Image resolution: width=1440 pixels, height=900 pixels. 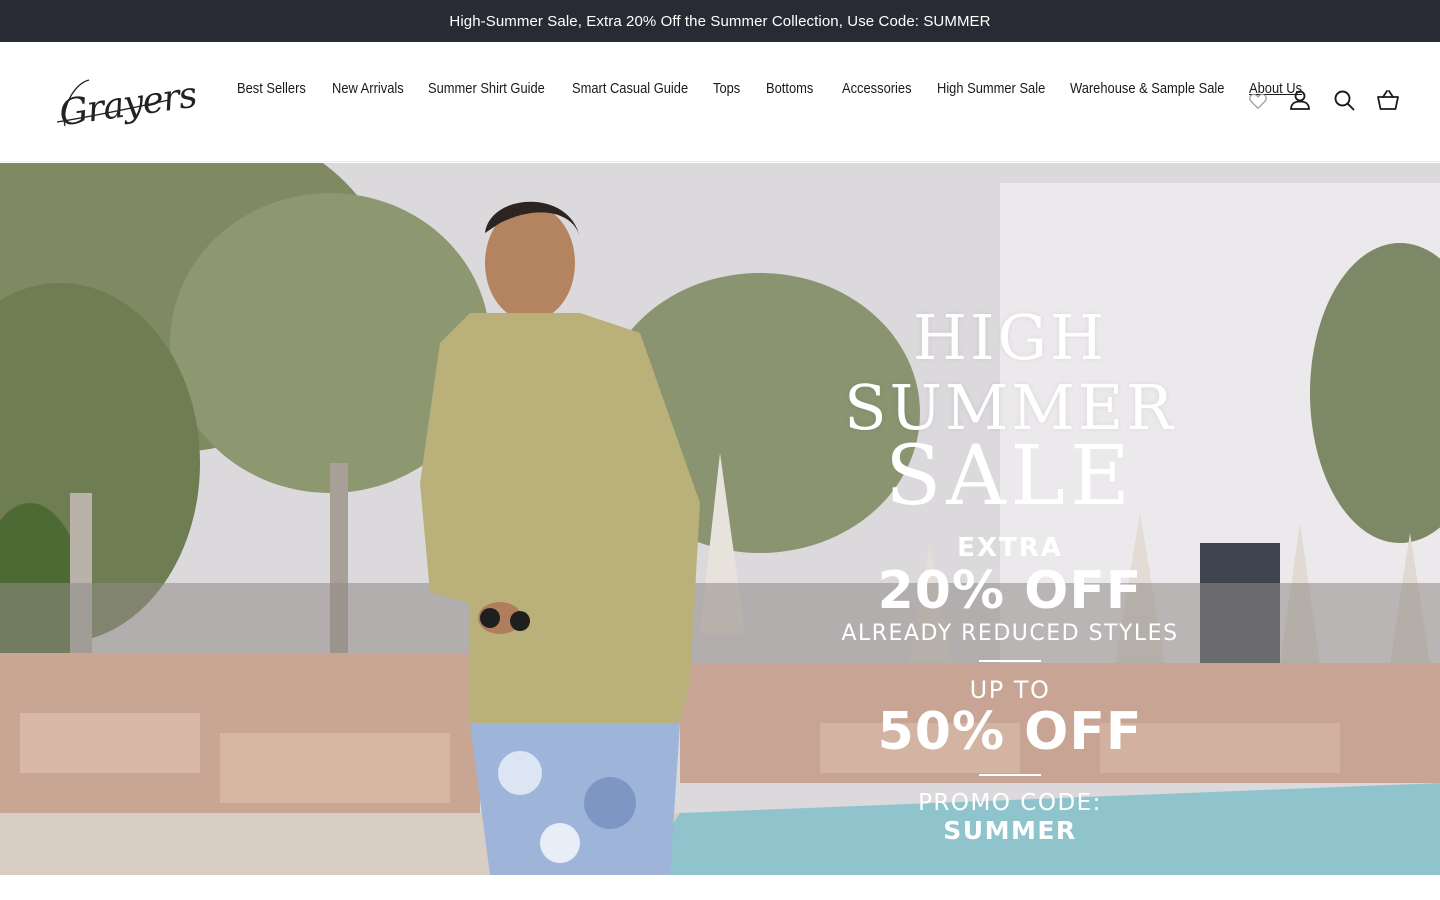 I want to click on hero-discount-note: ALREADY REDUCED STYLES, so click(x=1010, y=633).